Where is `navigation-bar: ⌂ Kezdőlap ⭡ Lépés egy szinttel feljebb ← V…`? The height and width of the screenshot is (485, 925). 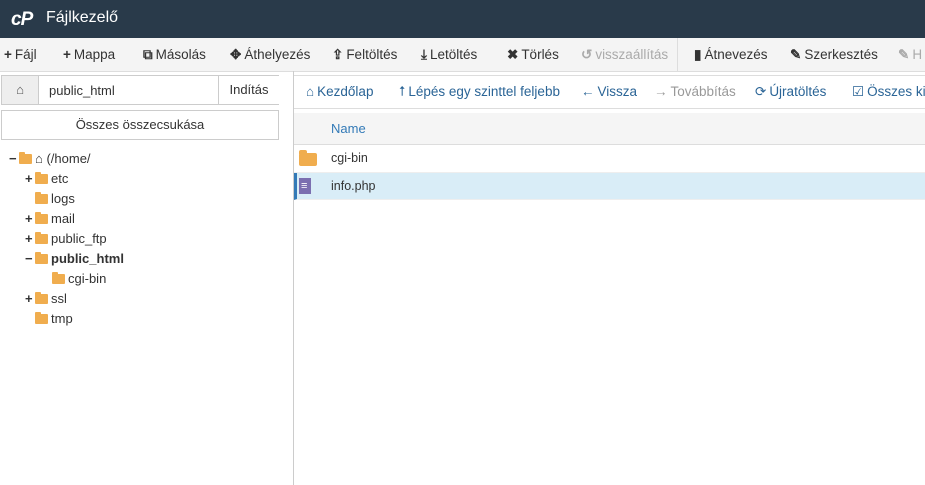
navigation-bar: ⌂ Kezdőlap ⭡ Lépés egy szinttel feljebb ← V… is located at coordinates (609, 92).